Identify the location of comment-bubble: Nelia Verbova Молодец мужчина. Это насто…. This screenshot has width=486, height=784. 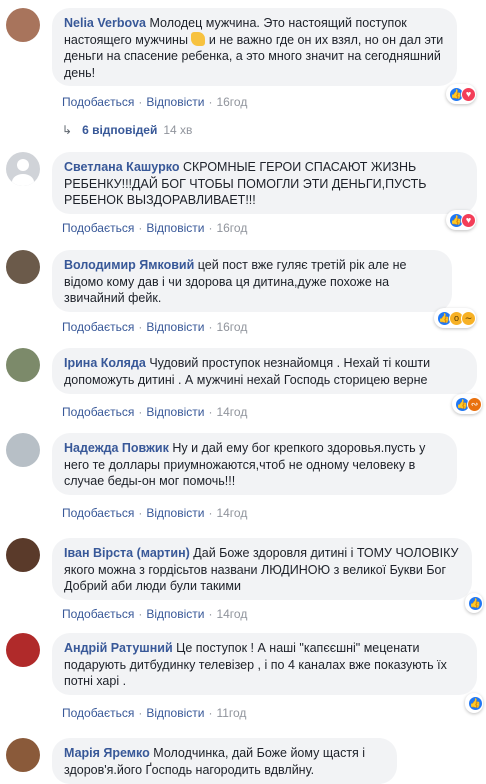
(254, 47).